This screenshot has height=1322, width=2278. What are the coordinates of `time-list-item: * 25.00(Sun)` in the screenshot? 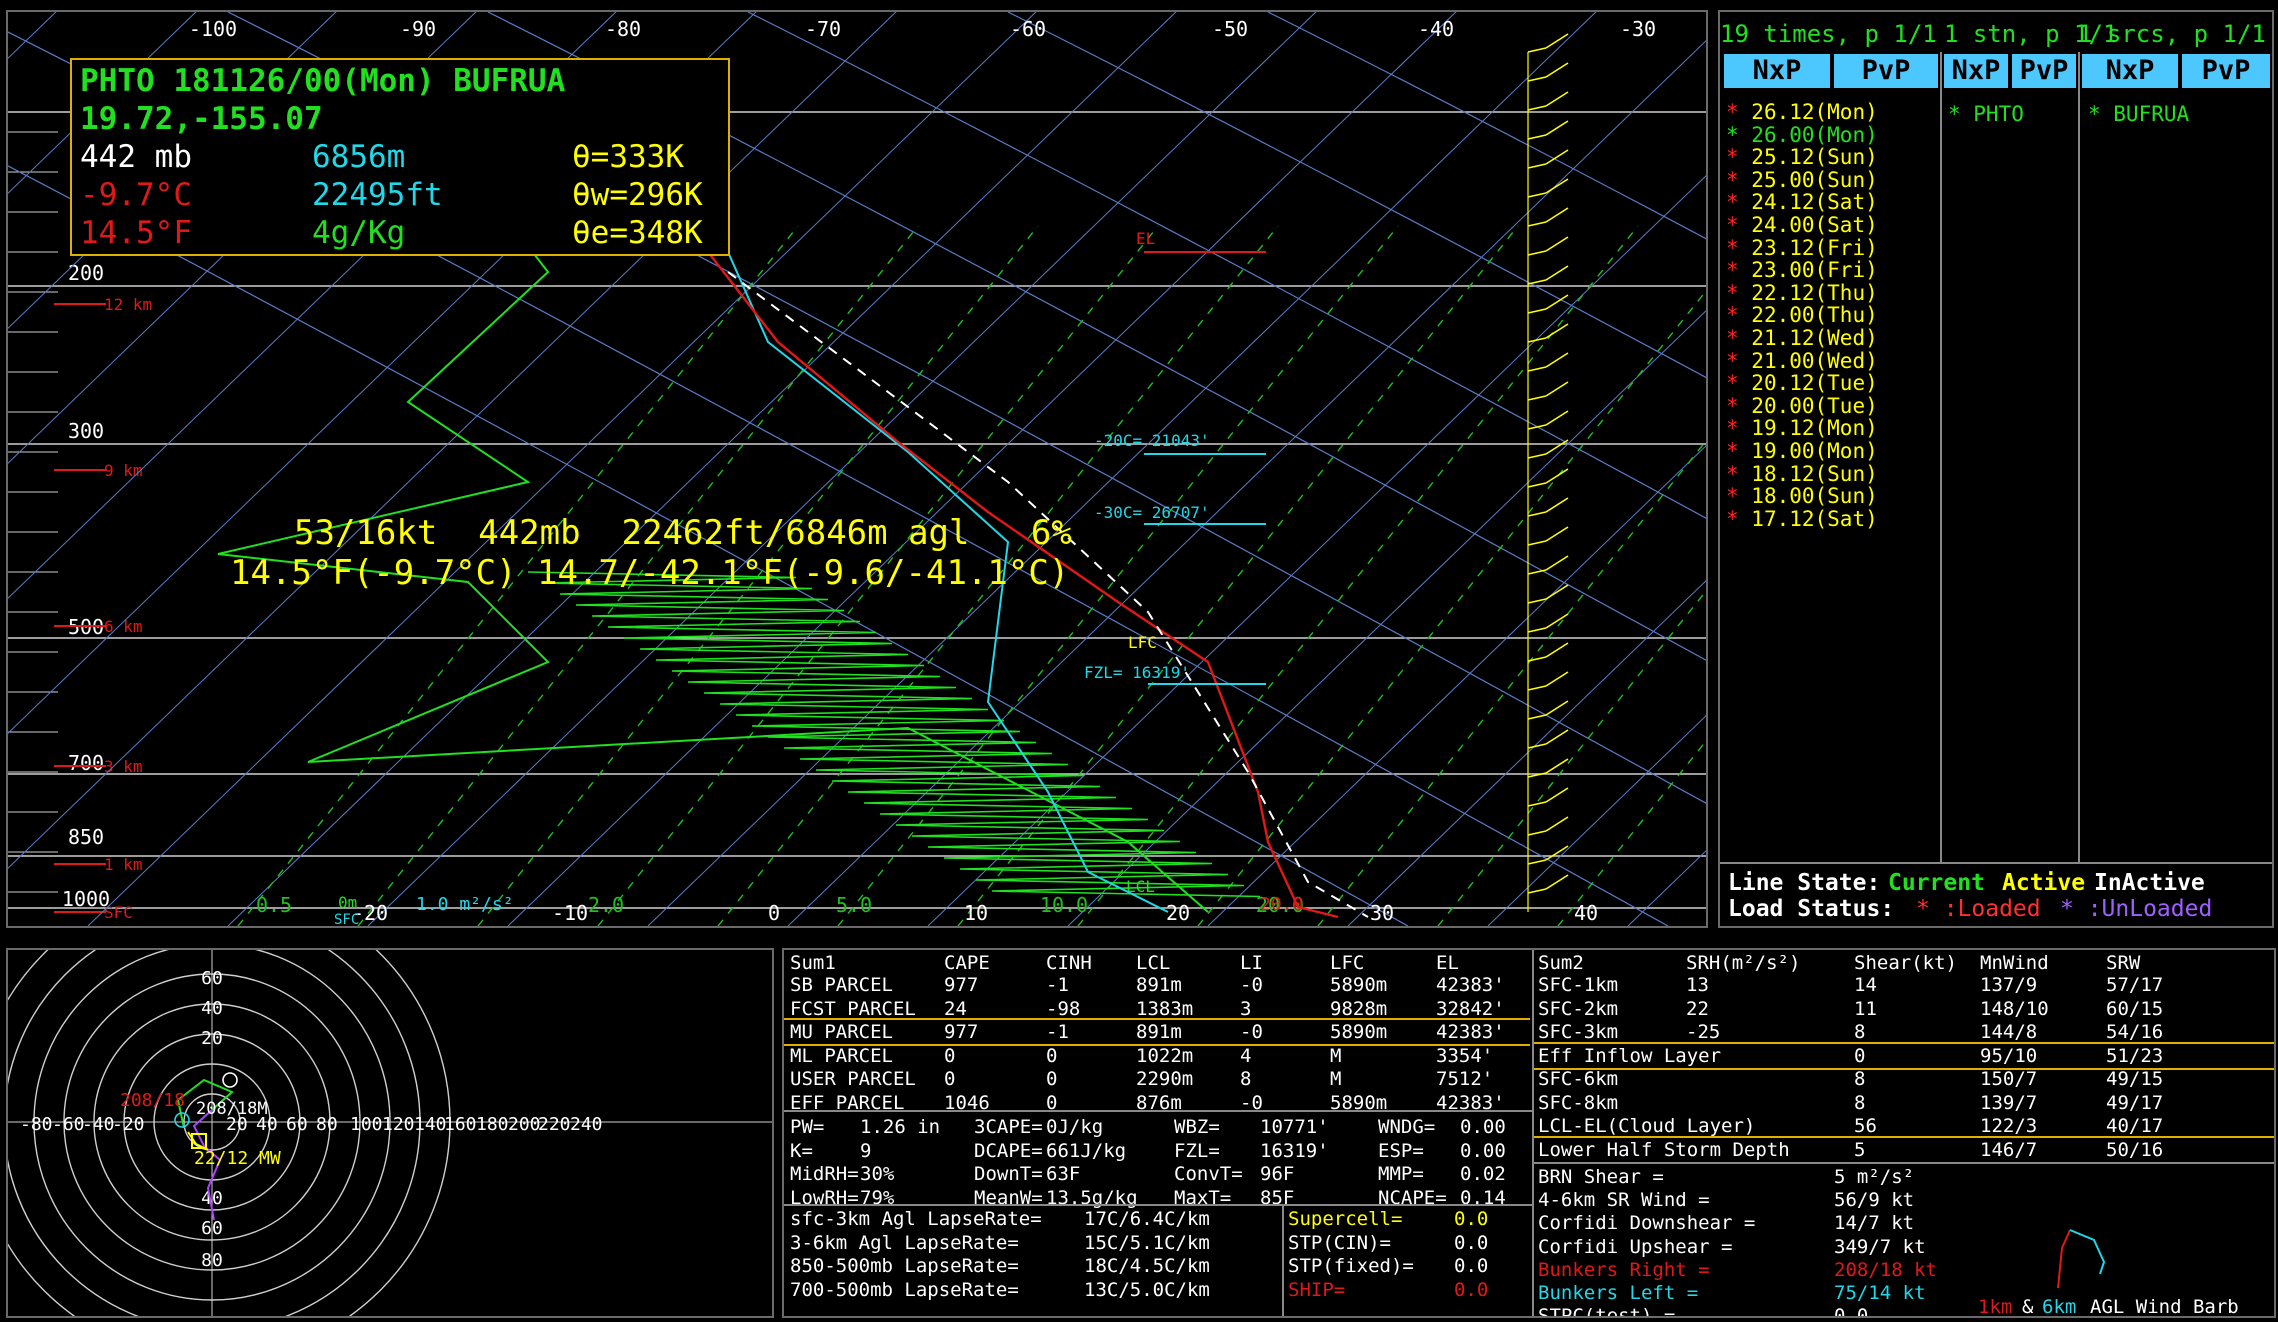 It's located at (1802, 180).